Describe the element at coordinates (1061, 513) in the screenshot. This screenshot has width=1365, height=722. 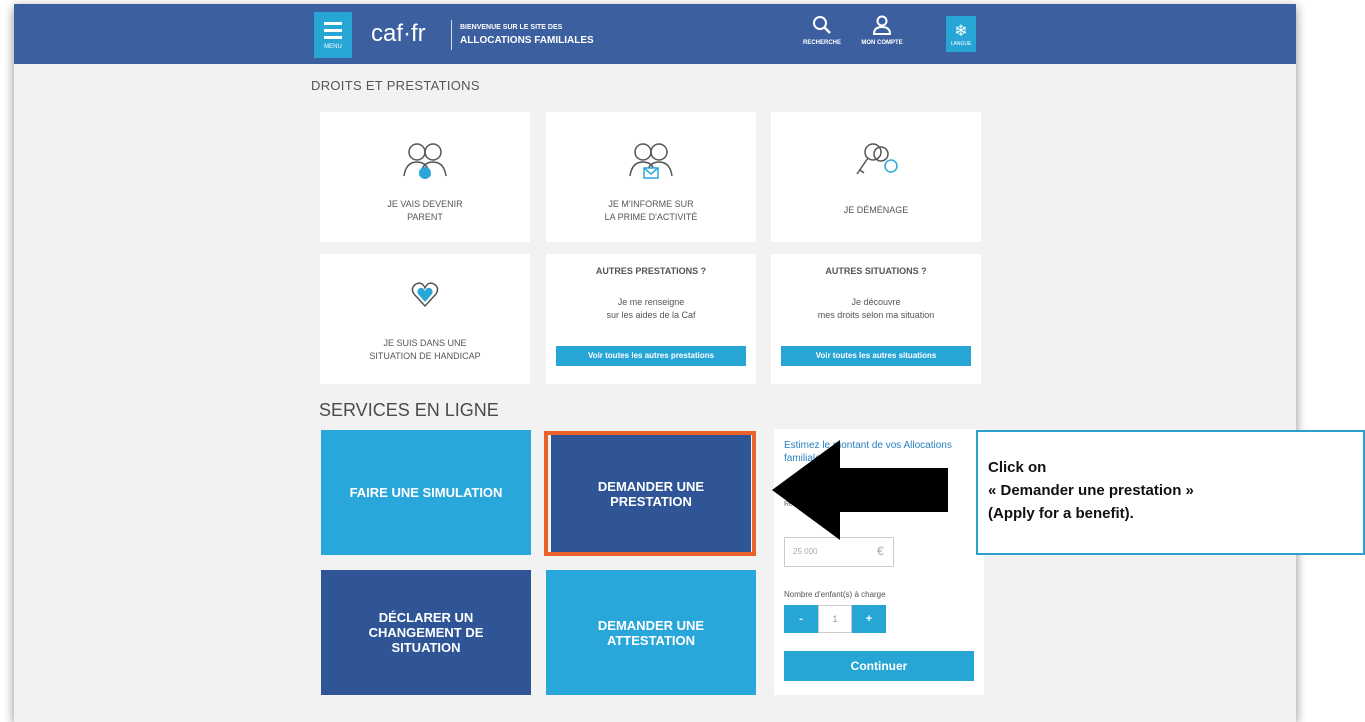
I see `callout-line3: (Apply for a benefit).` at that location.